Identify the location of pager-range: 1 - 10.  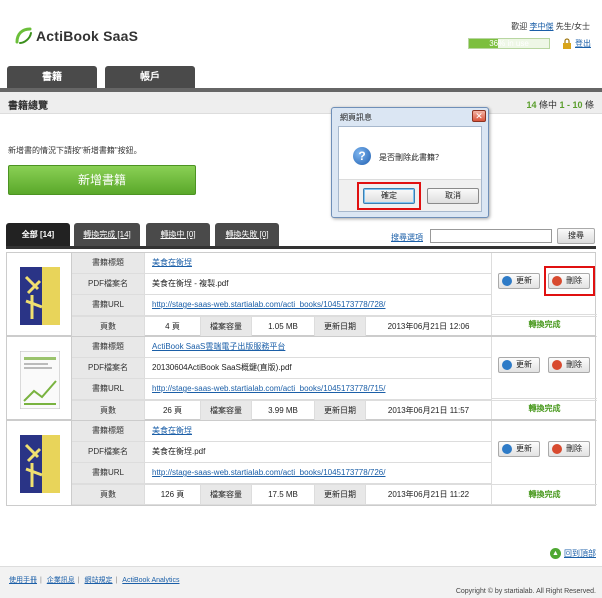
(571, 105).